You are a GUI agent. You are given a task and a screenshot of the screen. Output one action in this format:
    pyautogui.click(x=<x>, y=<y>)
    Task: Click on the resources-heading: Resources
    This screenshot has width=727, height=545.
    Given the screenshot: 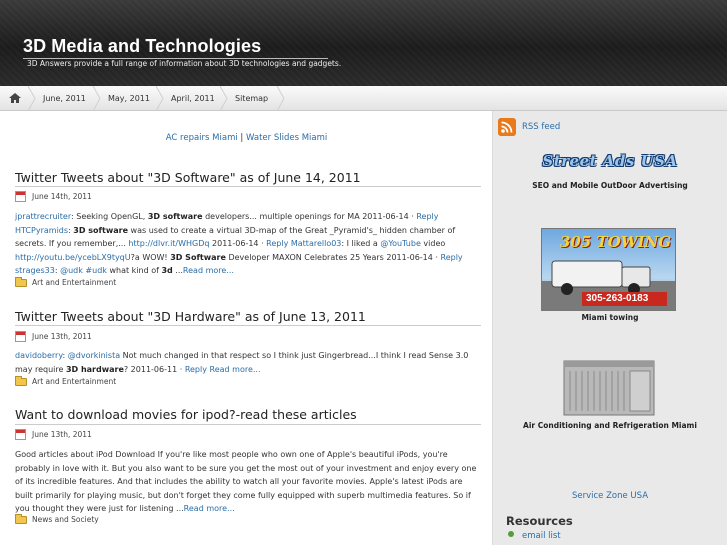 What is the action you would take?
    pyautogui.click(x=539, y=521)
    